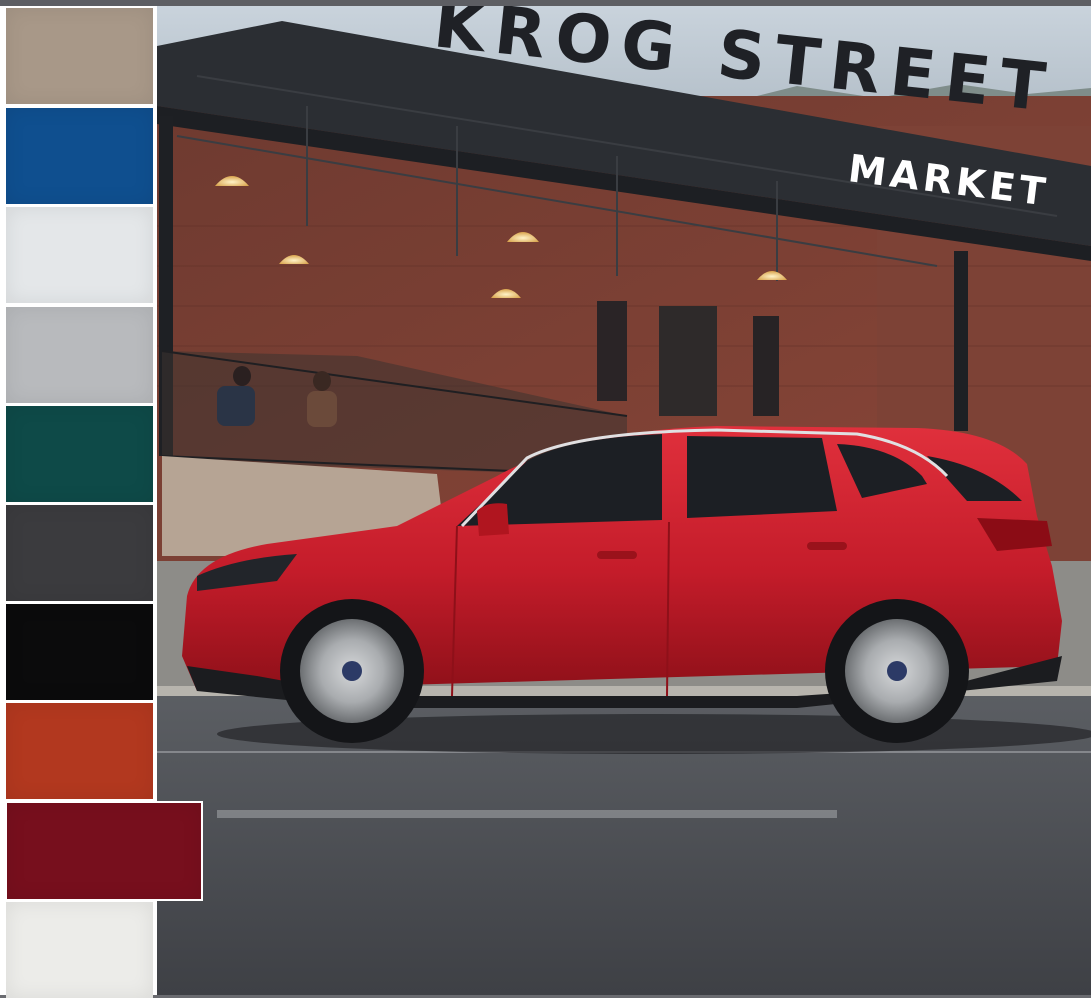 The height and width of the screenshot is (998, 1091). What do you see at coordinates (79, 553) in the screenshot?
I see `swatch-dark-gray` at bounding box center [79, 553].